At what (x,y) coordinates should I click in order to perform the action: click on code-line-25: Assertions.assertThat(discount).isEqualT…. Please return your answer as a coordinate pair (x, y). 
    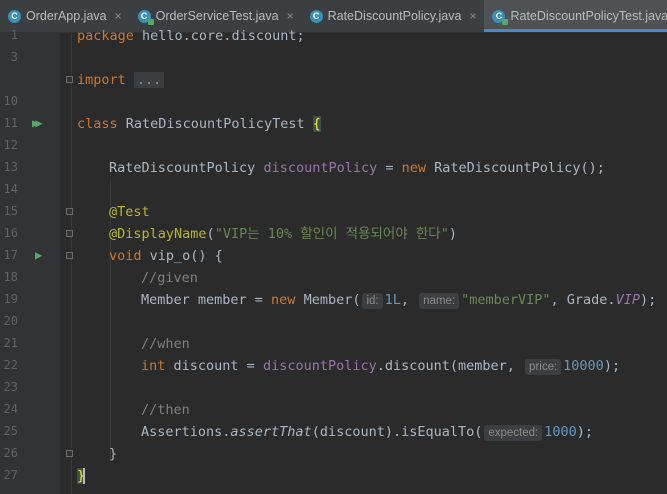
    Looking at the image, I should click on (367, 432).